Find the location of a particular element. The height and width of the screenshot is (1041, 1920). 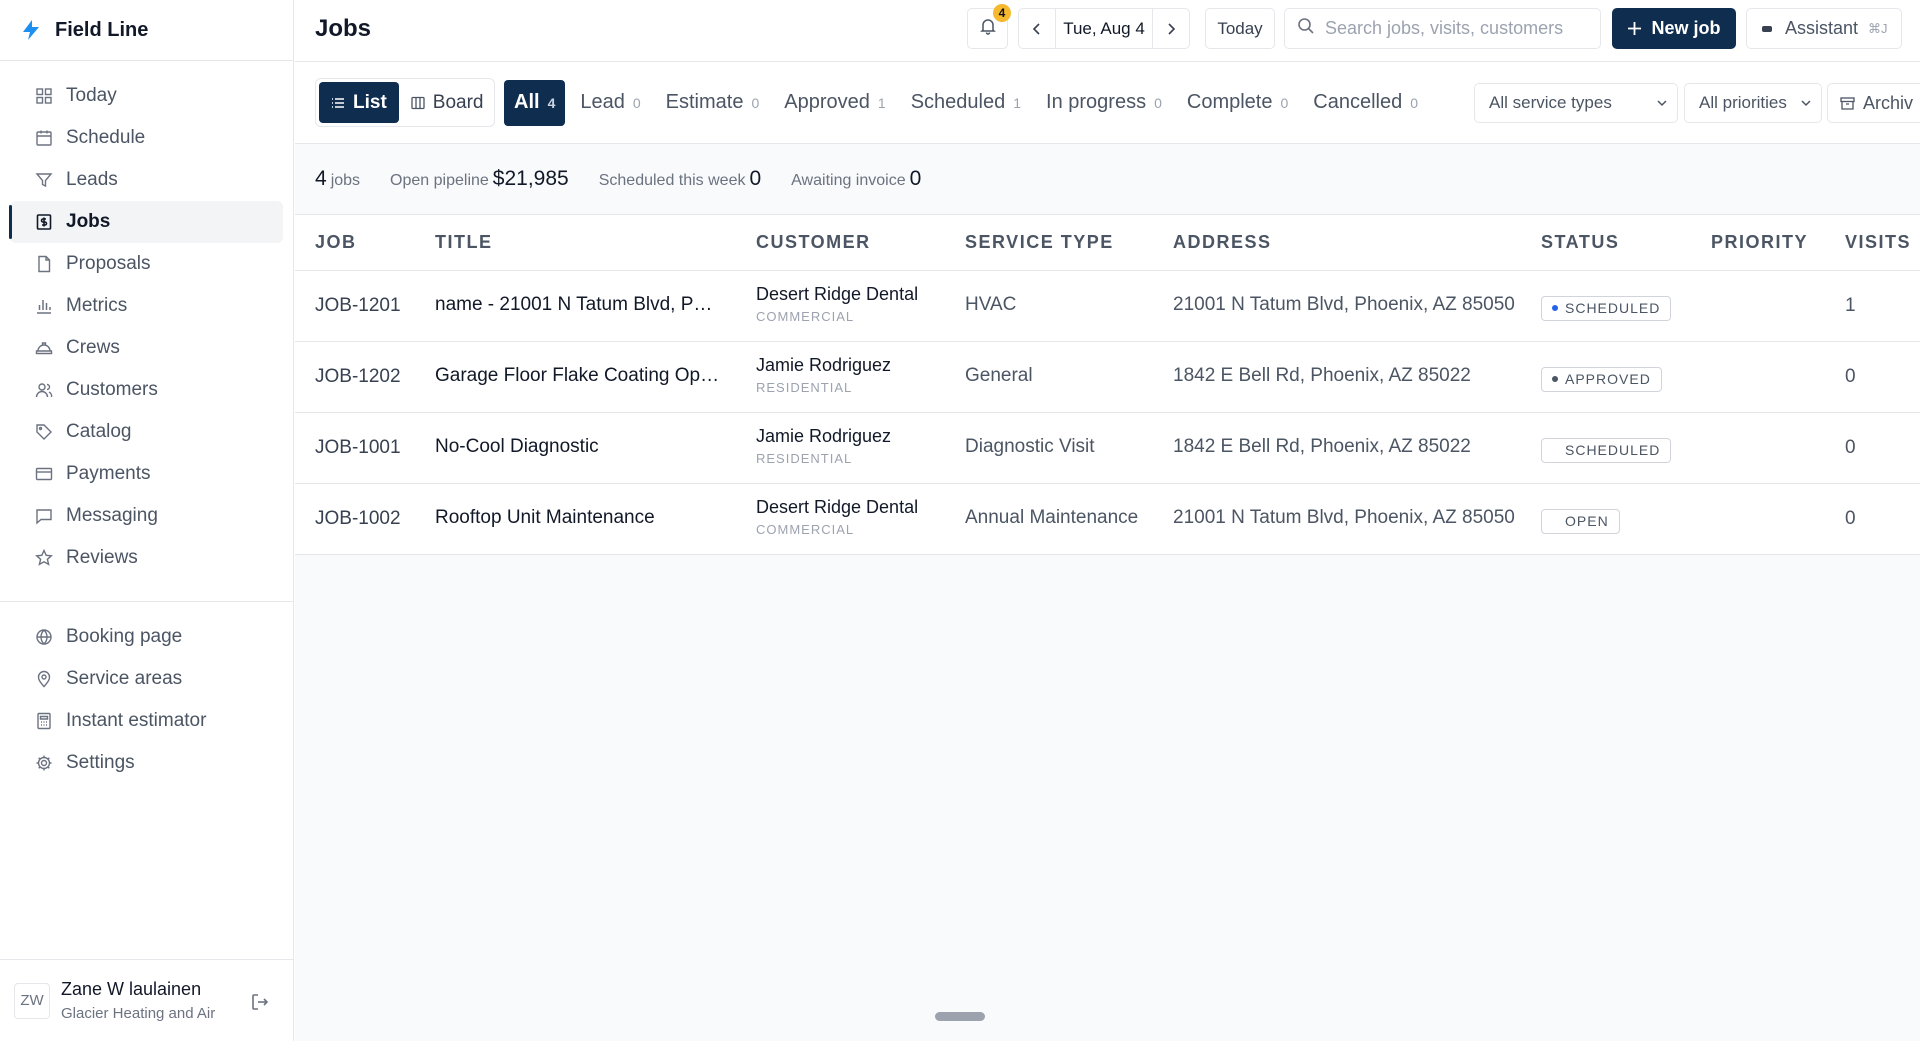

status-cell: APPROVED is located at coordinates (1601, 379).